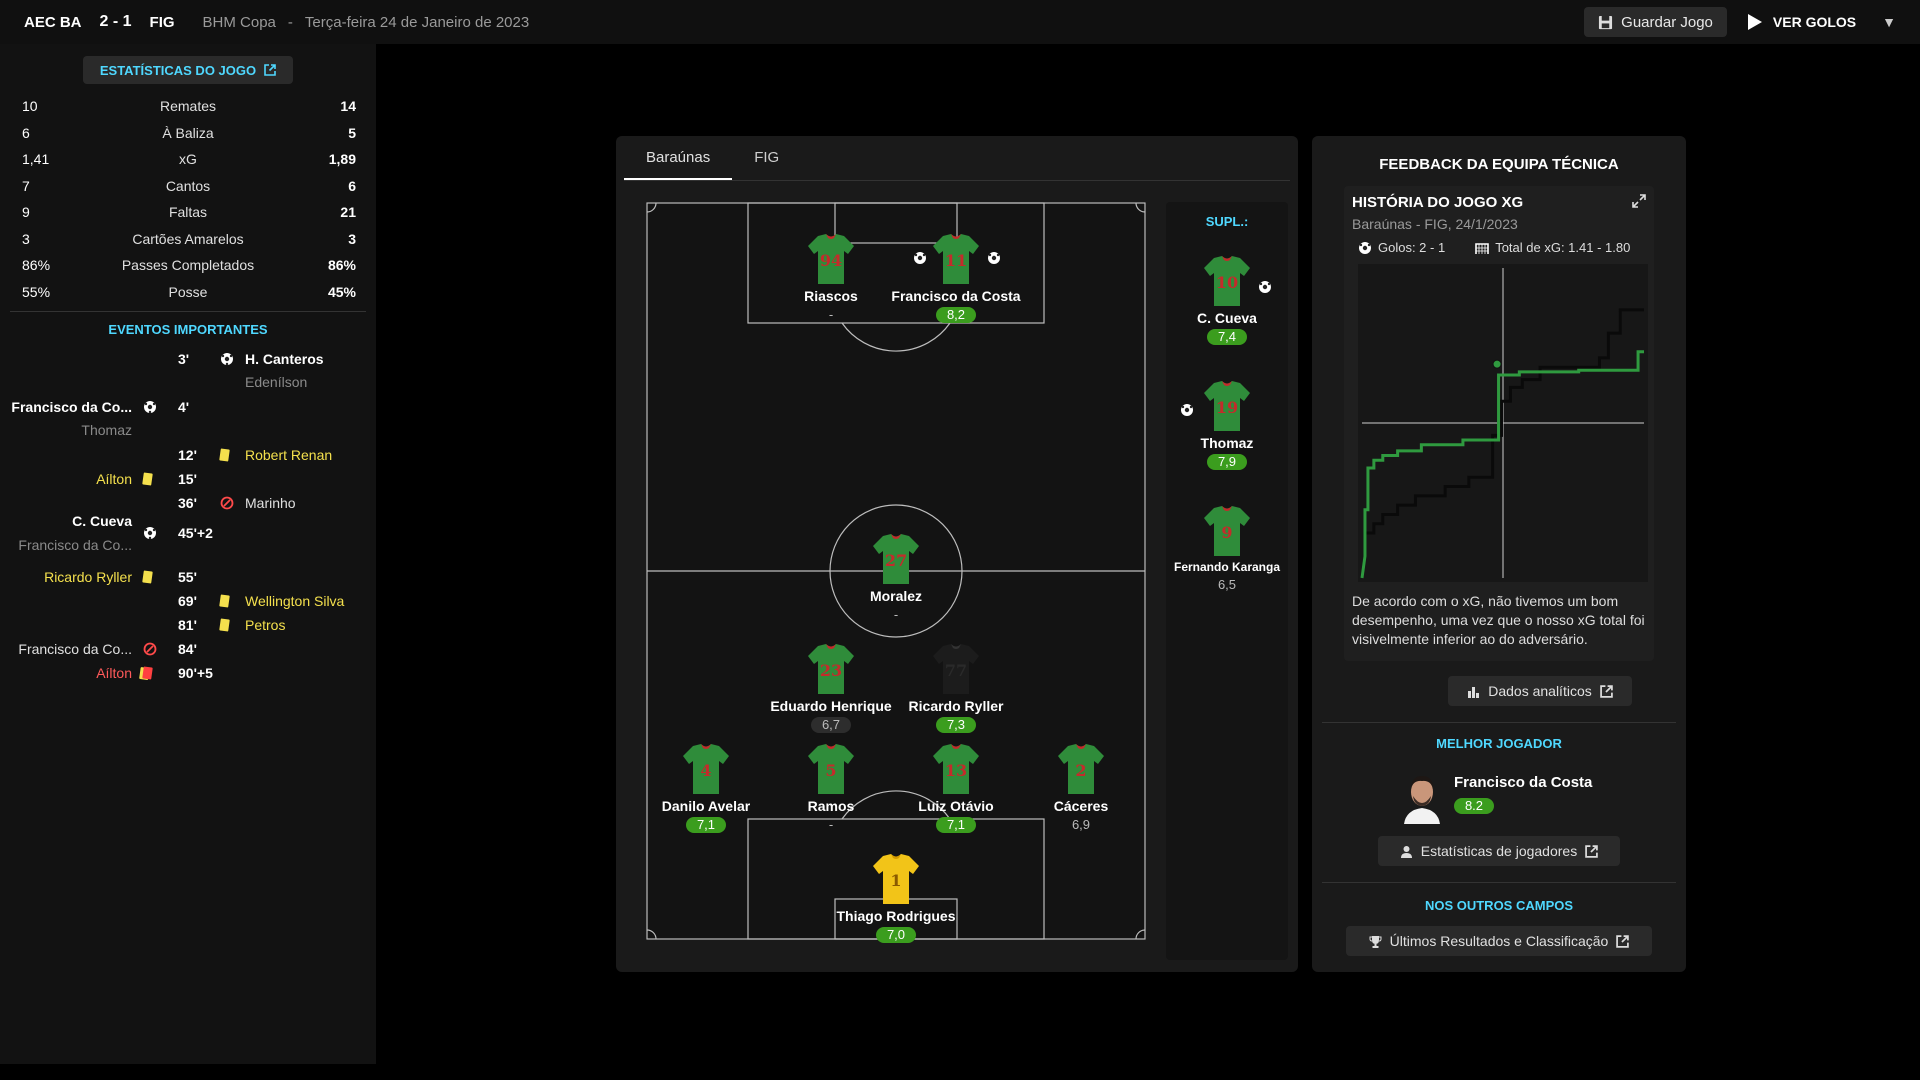 The height and width of the screenshot is (1080, 1920). What do you see at coordinates (831, 688) in the screenshot?
I see `player-card: 23 Eduardo Henrique 6,7` at bounding box center [831, 688].